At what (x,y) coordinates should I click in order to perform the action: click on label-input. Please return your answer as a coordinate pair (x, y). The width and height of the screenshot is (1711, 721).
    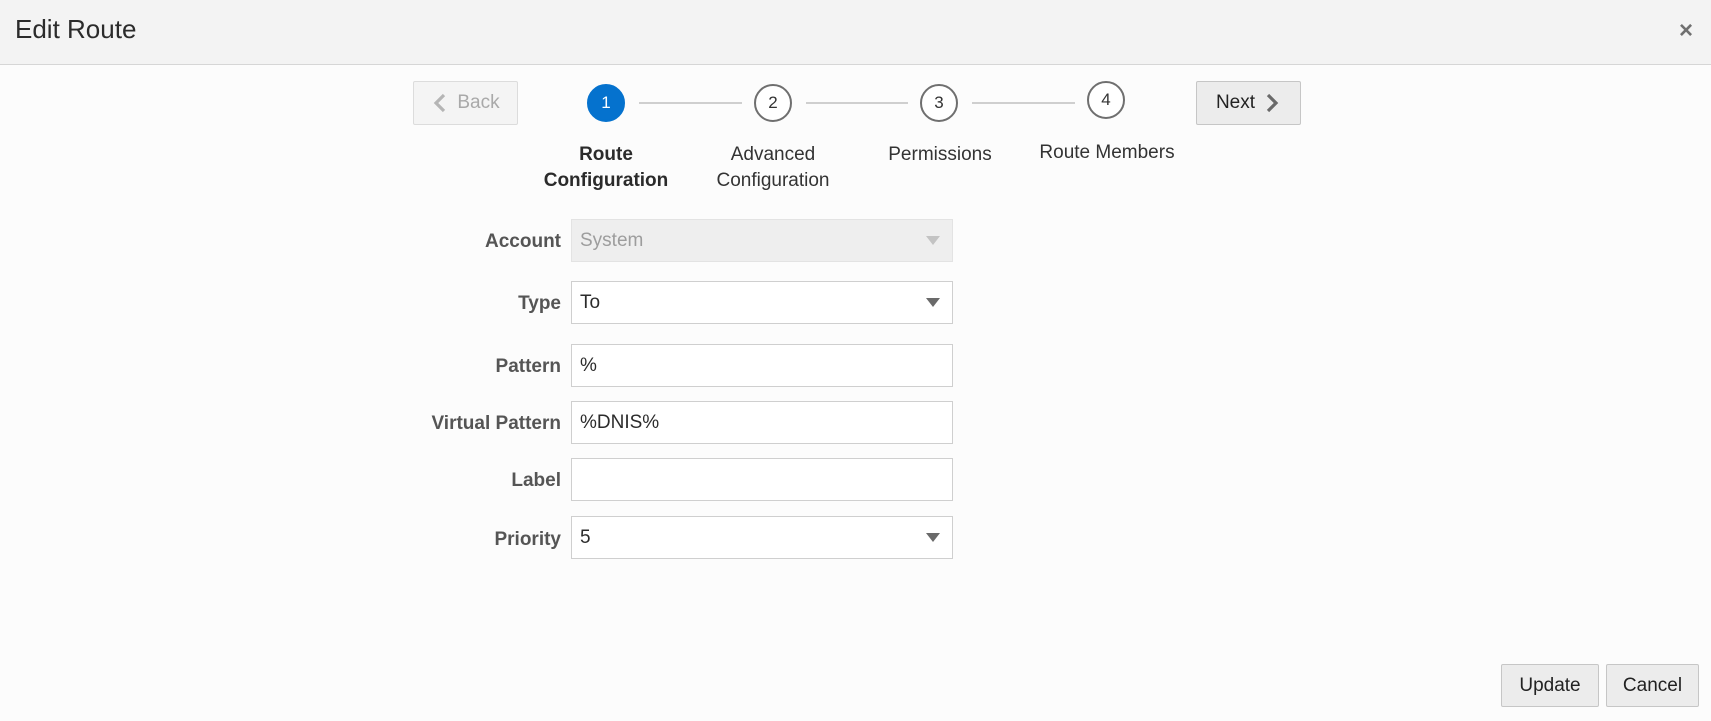
    Looking at the image, I should click on (766, 479).